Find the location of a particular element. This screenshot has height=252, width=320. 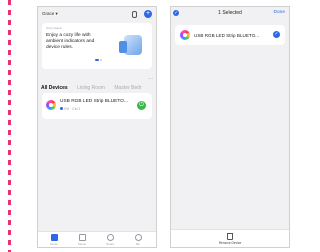

dashed-divider is located at coordinates (9, 126).